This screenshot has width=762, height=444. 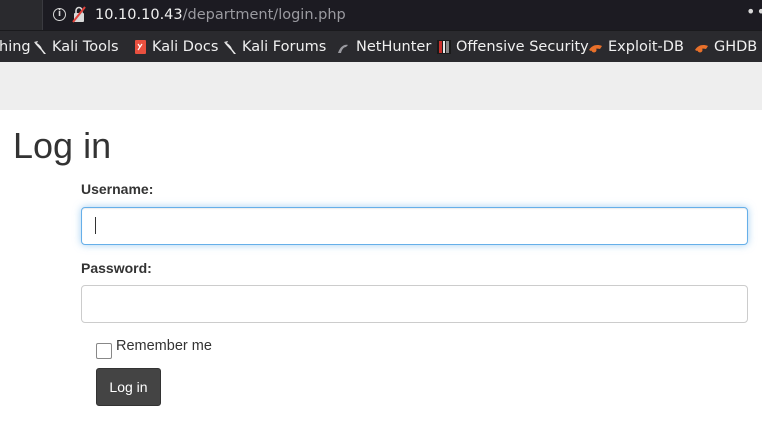 I want to click on password-input, so click(x=414, y=304).